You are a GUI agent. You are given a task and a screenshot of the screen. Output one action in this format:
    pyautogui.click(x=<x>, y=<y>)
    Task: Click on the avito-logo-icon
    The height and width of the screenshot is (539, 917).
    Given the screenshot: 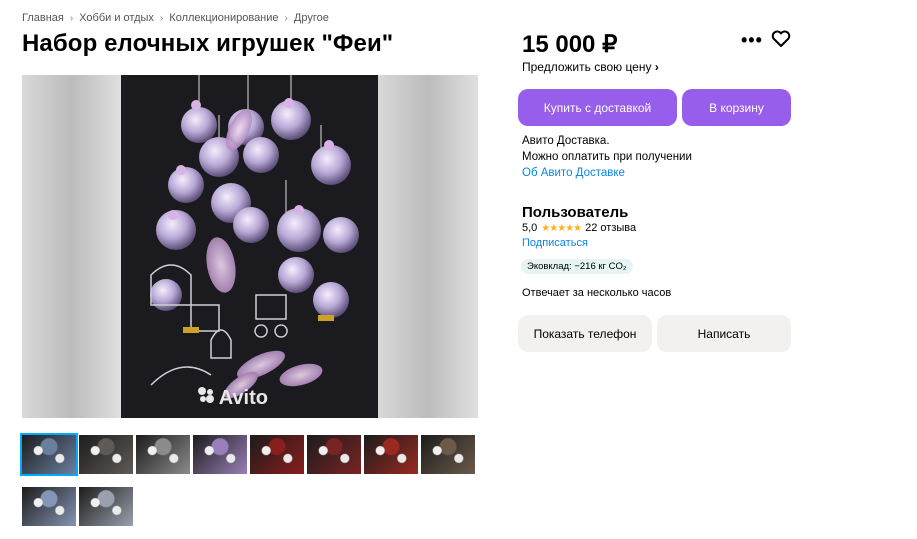 What is the action you would take?
    pyautogui.click(x=206, y=398)
    